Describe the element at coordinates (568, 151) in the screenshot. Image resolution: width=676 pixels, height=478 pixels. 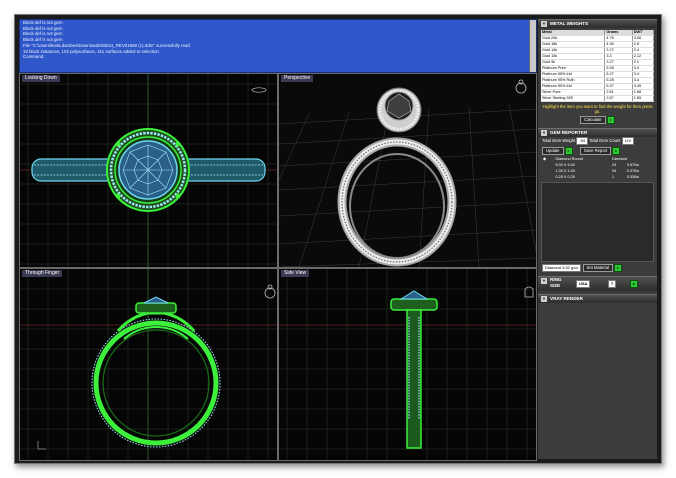
I see `update-go-button: ▸` at that location.